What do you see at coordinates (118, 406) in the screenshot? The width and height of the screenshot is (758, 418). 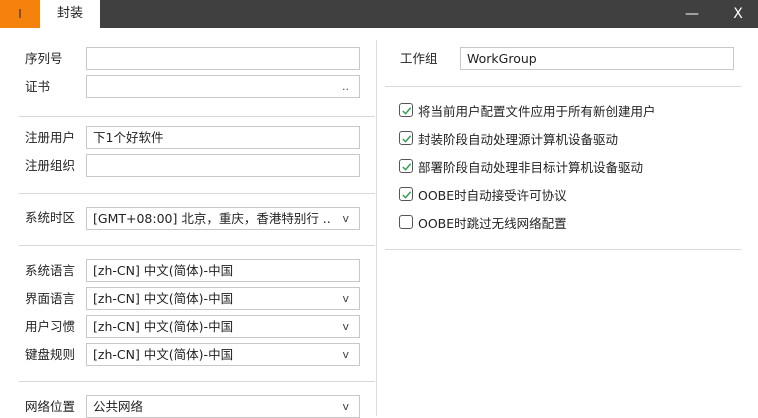 I see `network-value: 公共网络` at bounding box center [118, 406].